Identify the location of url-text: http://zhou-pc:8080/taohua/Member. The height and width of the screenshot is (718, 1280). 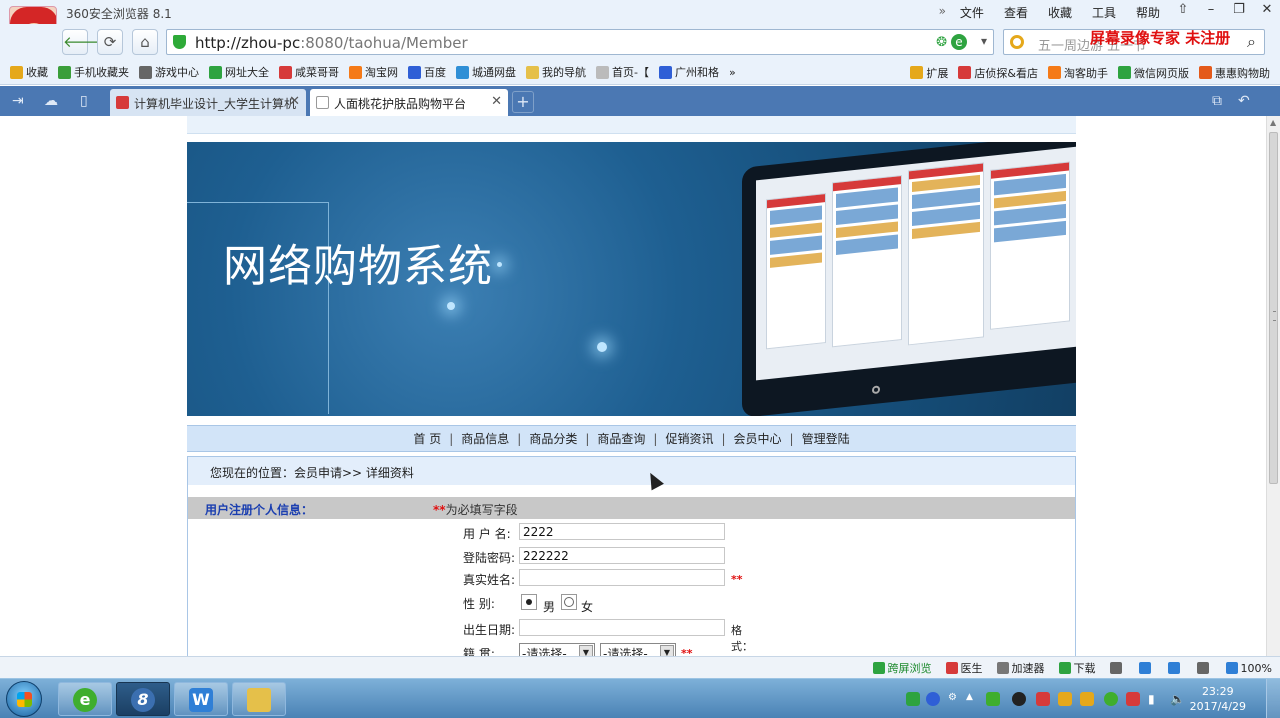
(331, 43).